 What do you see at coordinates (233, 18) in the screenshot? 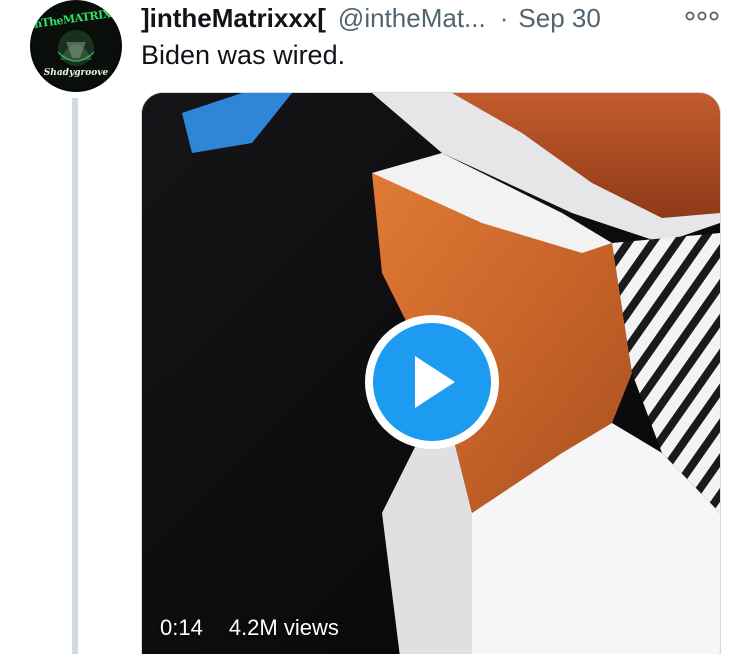
I see `display-name: ]intheMatrixxx[` at bounding box center [233, 18].